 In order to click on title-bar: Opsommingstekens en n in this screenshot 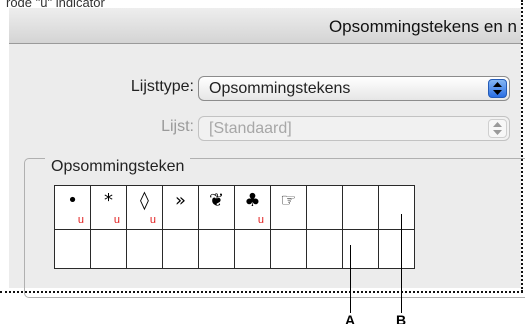, I will do `click(265, 26)`.